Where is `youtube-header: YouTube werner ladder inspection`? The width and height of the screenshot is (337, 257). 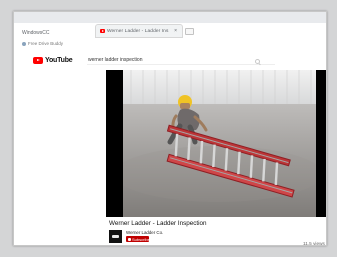
youtube-header: YouTube werner ladder inspection is located at coordinates (170, 58).